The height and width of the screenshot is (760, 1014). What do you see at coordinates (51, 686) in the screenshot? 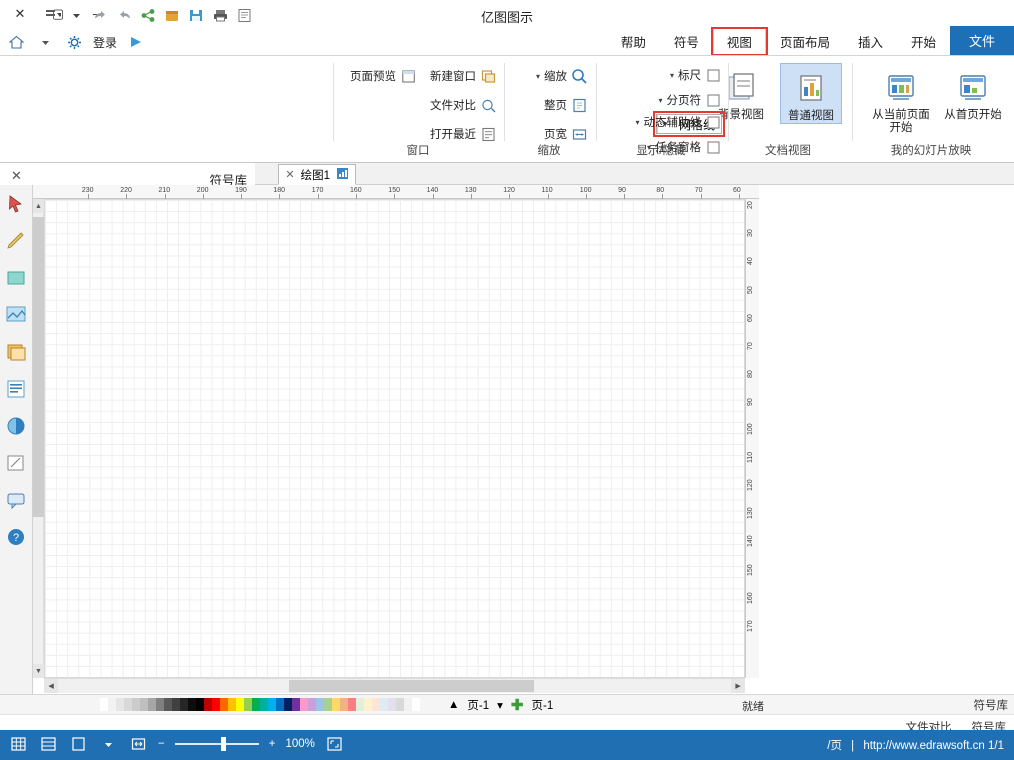
I see `scroll-left-icon: ◀` at bounding box center [51, 686].